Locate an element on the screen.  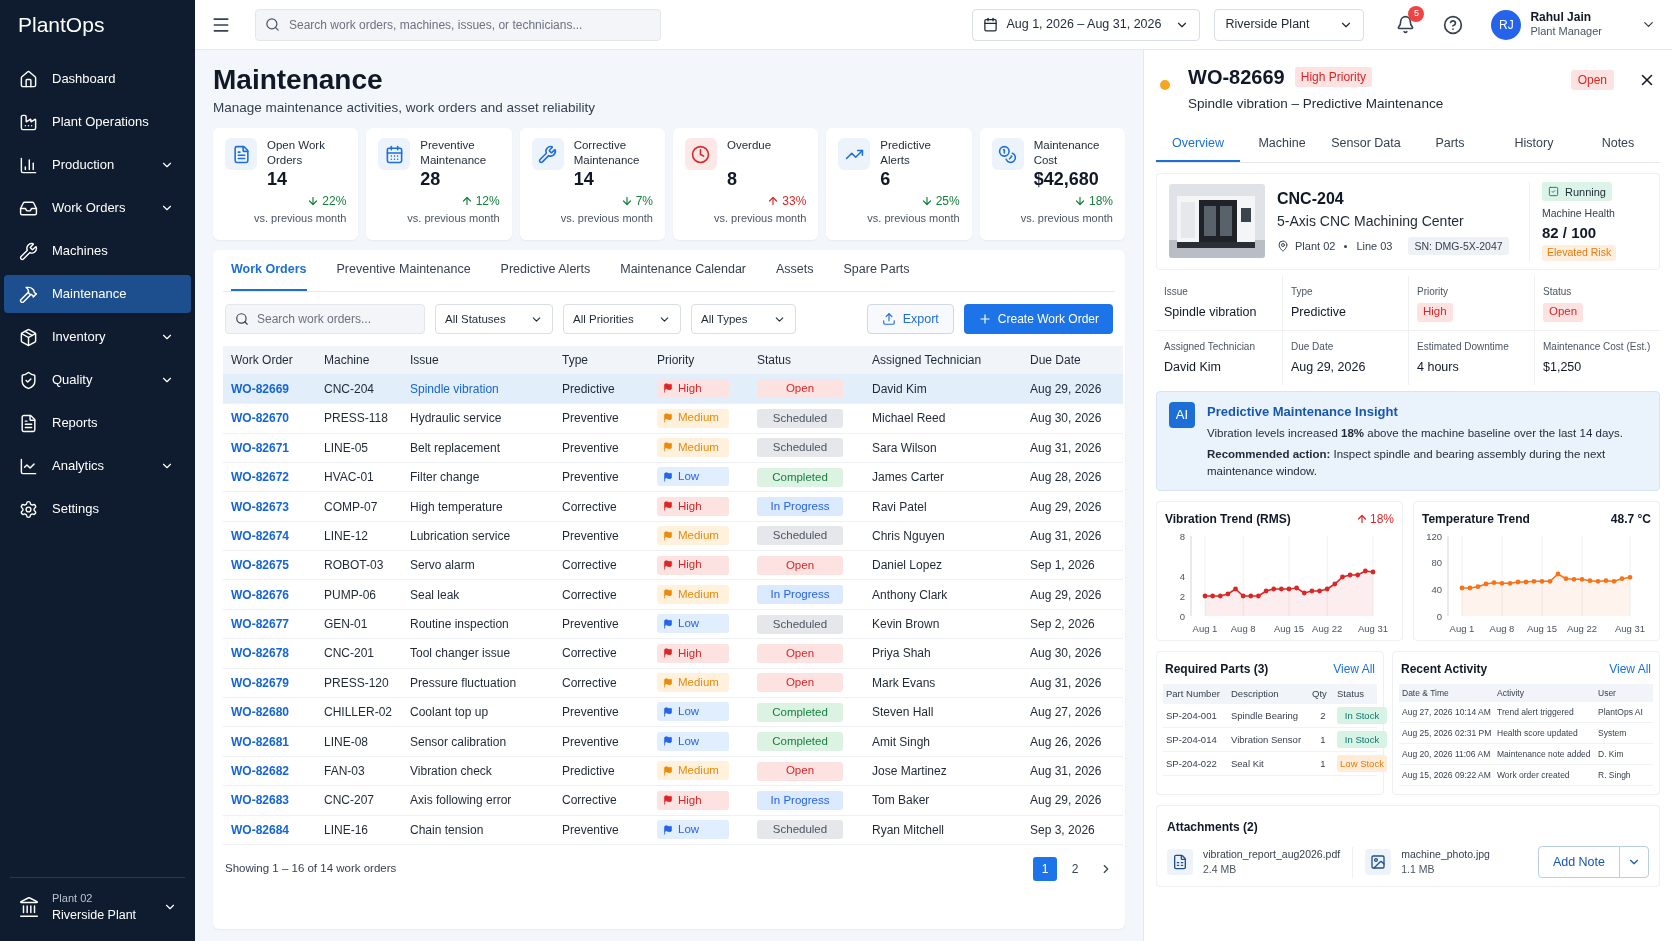
table-row: WO-82678 CNC-201 Tool changer issue Corrective High Open Priya Shah Aug 30, 2026 is located at coordinates (673, 653).